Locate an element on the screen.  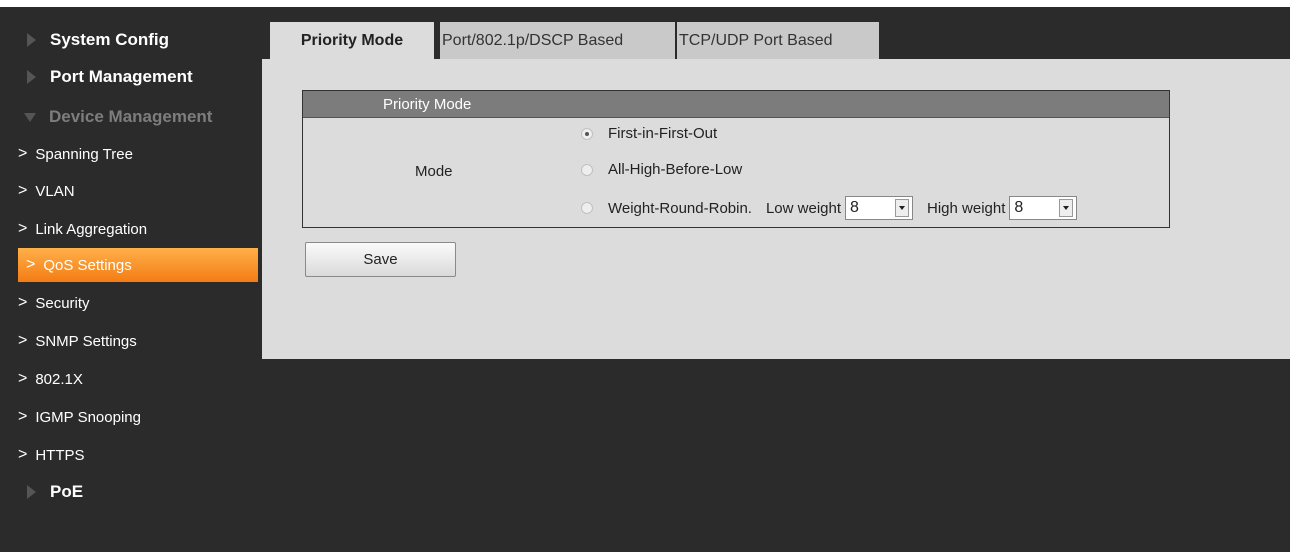
sidebar-item-snmp-settings: > SNMP Settings is located at coordinates (138, 341).